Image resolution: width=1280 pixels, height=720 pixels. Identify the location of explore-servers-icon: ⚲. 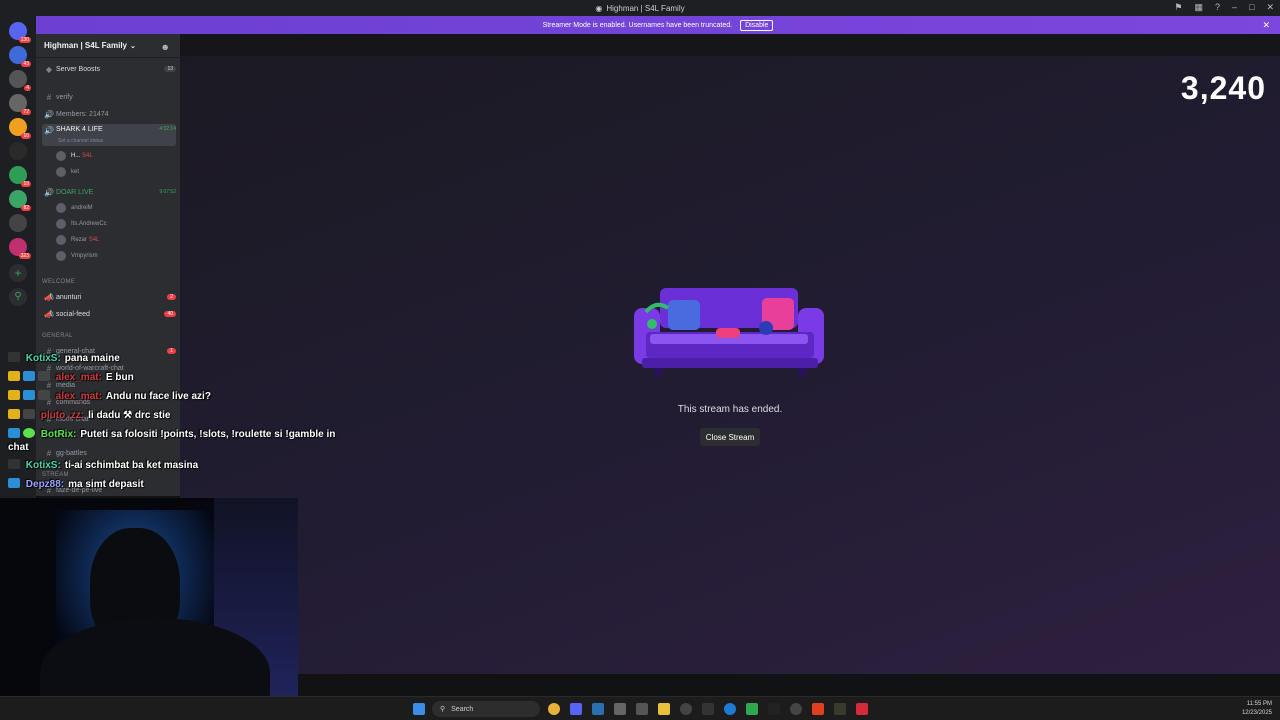
(18, 297).